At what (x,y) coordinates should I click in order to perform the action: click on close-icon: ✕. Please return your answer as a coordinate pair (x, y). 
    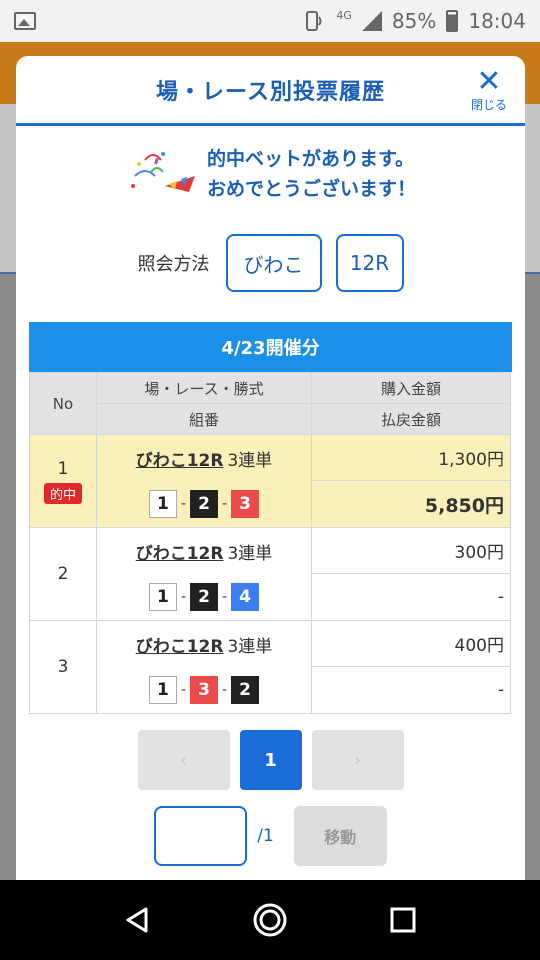
    Looking at the image, I should click on (489, 81).